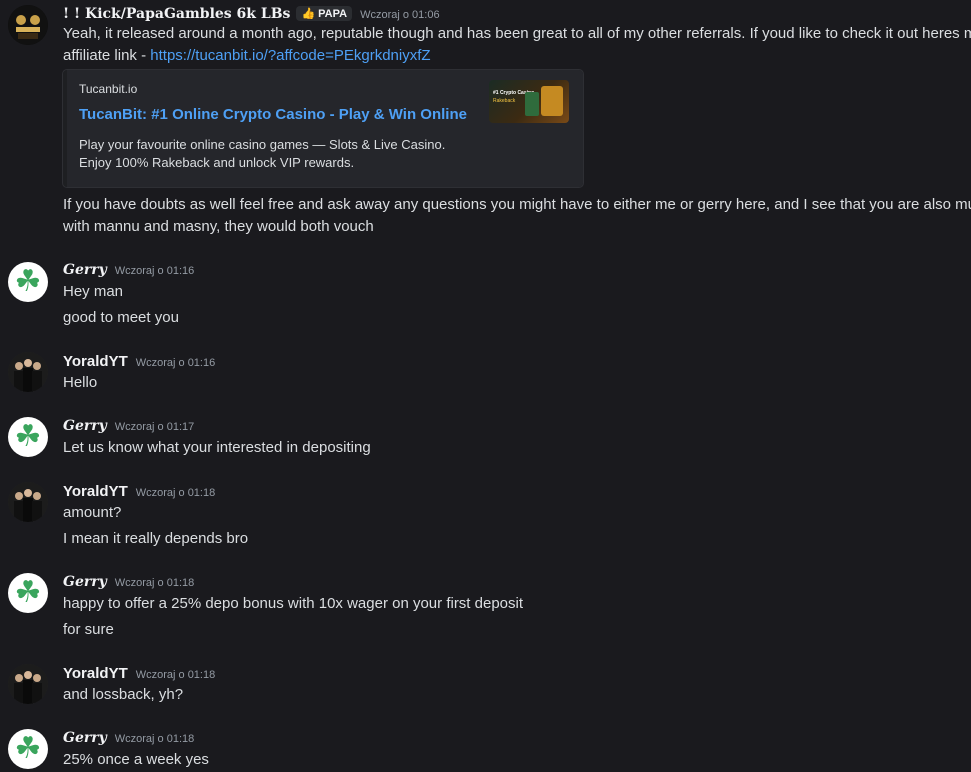 Image resolution: width=971 pixels, height=772 pixels. I want to click on papagambles-logo, so click(28, 25).